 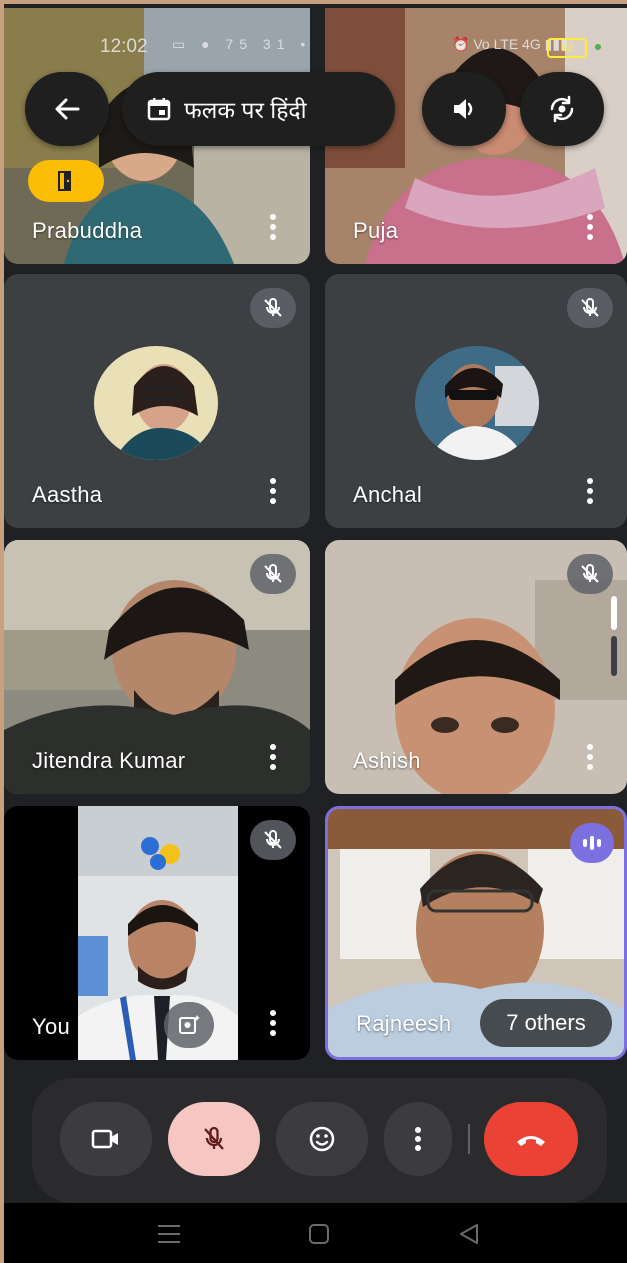 I want to click on switch-camera-icon, so click(x=562, y=109).